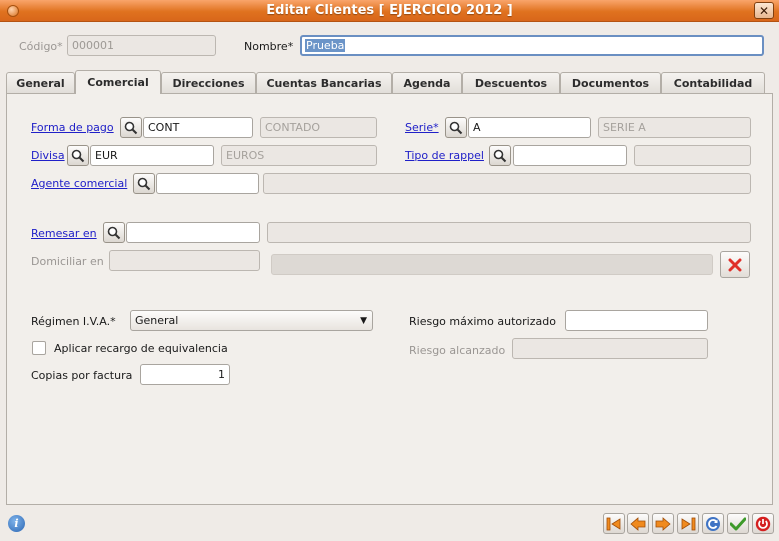 Image resolution: width=779 pixels, height=541 pixels. Describe the element at coordinates (674, 127) in the screenshot. I see `serie-desc: SERIE A` at that location.